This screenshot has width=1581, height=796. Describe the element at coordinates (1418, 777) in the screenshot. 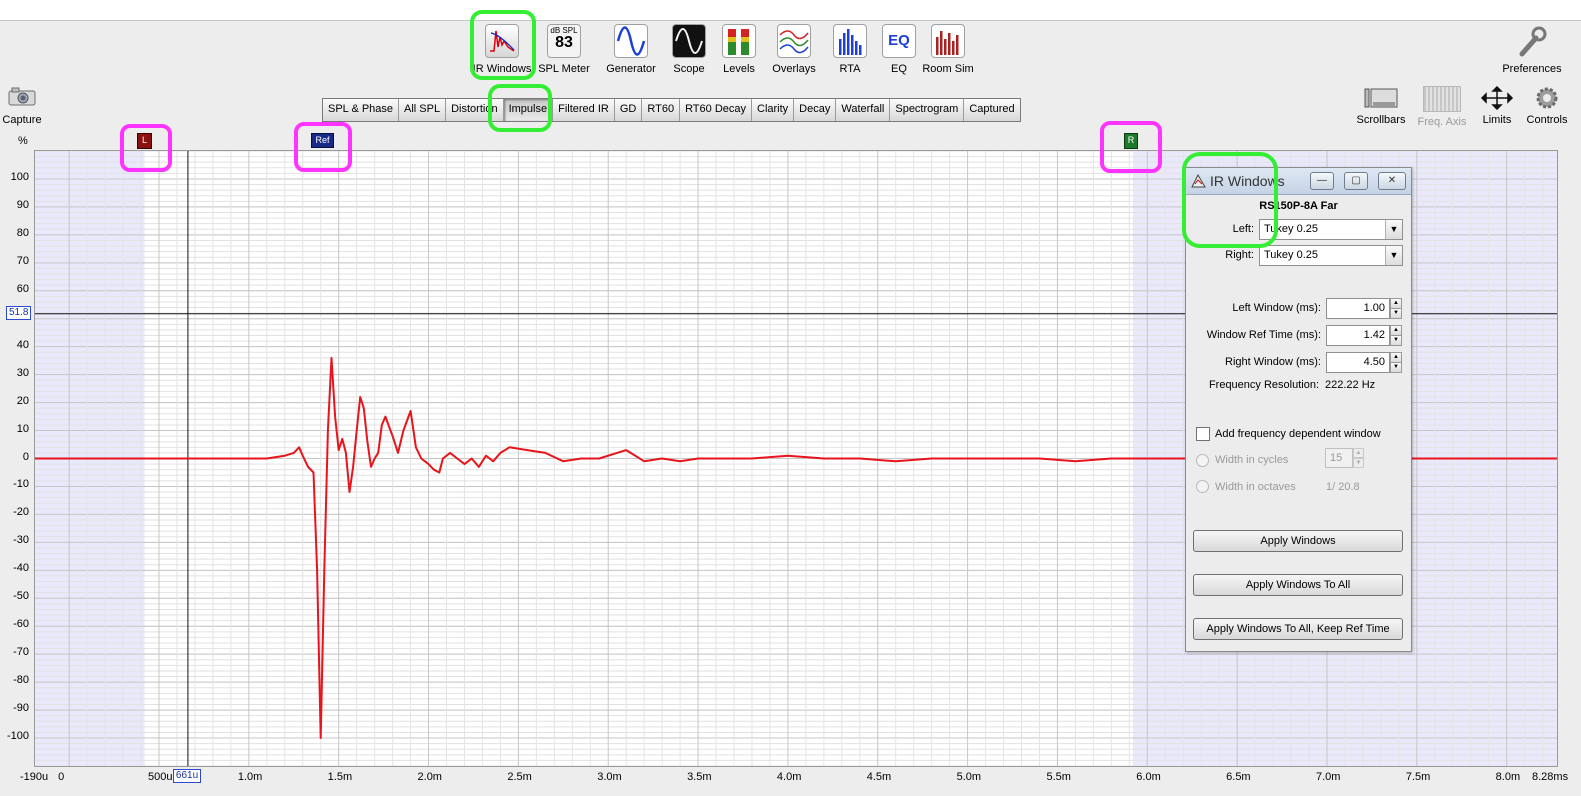

I see `x-tick-label: 7.5m` at that location.